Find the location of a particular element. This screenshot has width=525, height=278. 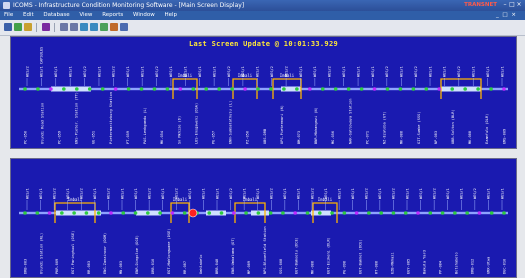

menu-view: View is located at coordinates (85, 15).